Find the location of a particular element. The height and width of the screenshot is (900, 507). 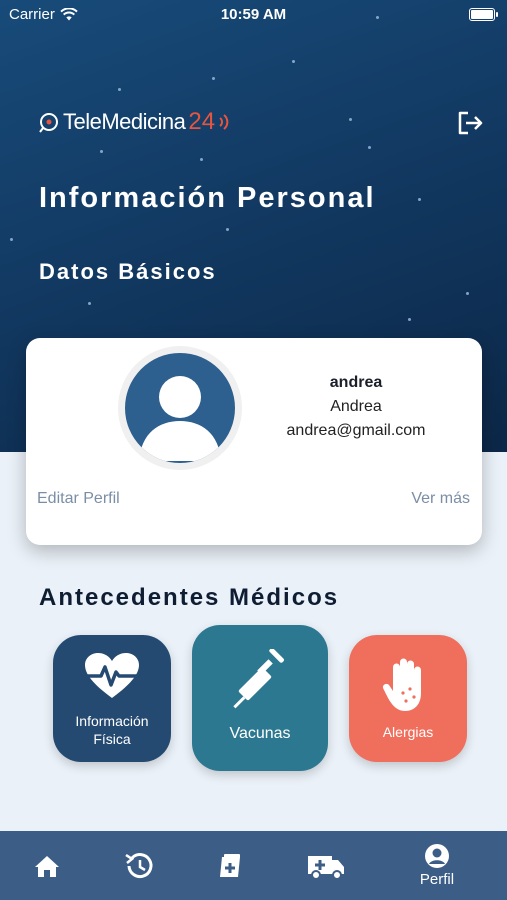

stethoscope-icon is located at coordinates (48, 123).